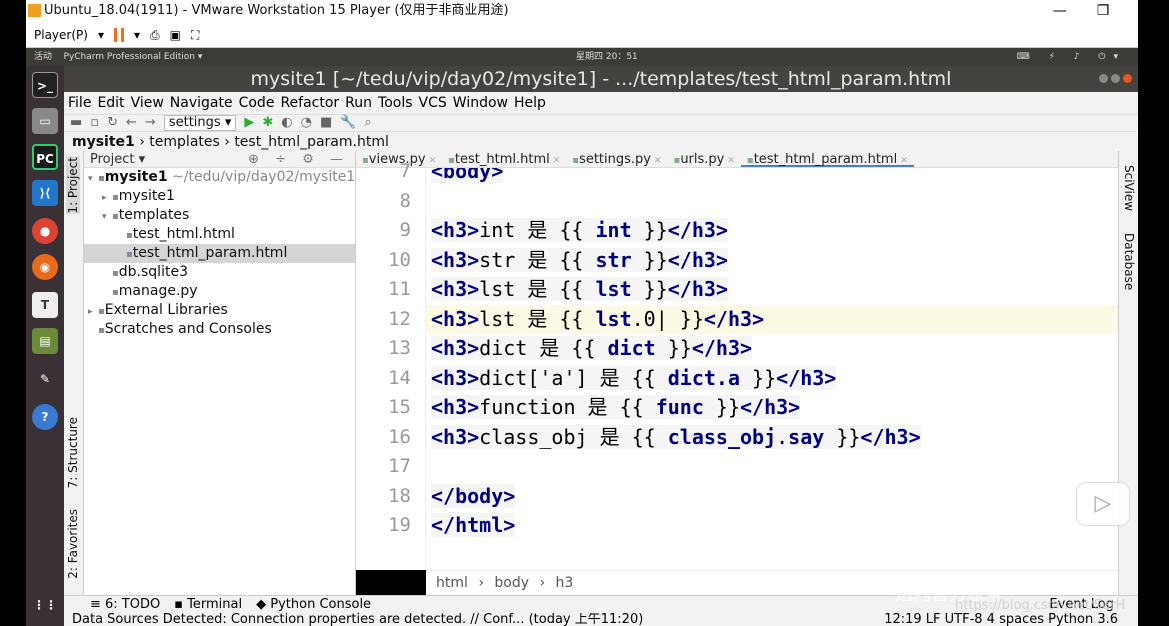 This screenshot has width=1169, height=626. What do you see at coordinates (504, 159) in the screenshot?
I see `editor-tab: ▪test_html.html ✕` at bounding box center [504, 159].